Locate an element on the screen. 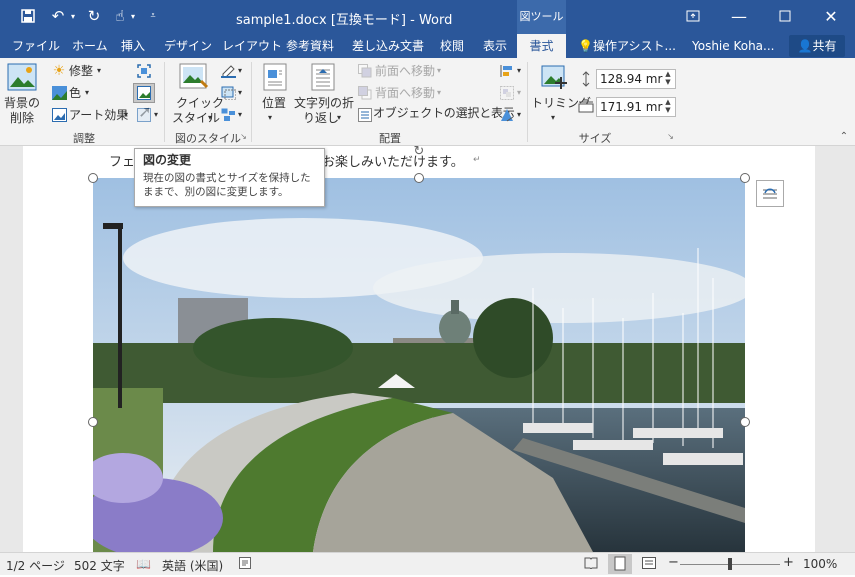 This screenshot has width=855, height=577. wrap-text-label-1: 文字列の折 is located at coordinates (324, 103).